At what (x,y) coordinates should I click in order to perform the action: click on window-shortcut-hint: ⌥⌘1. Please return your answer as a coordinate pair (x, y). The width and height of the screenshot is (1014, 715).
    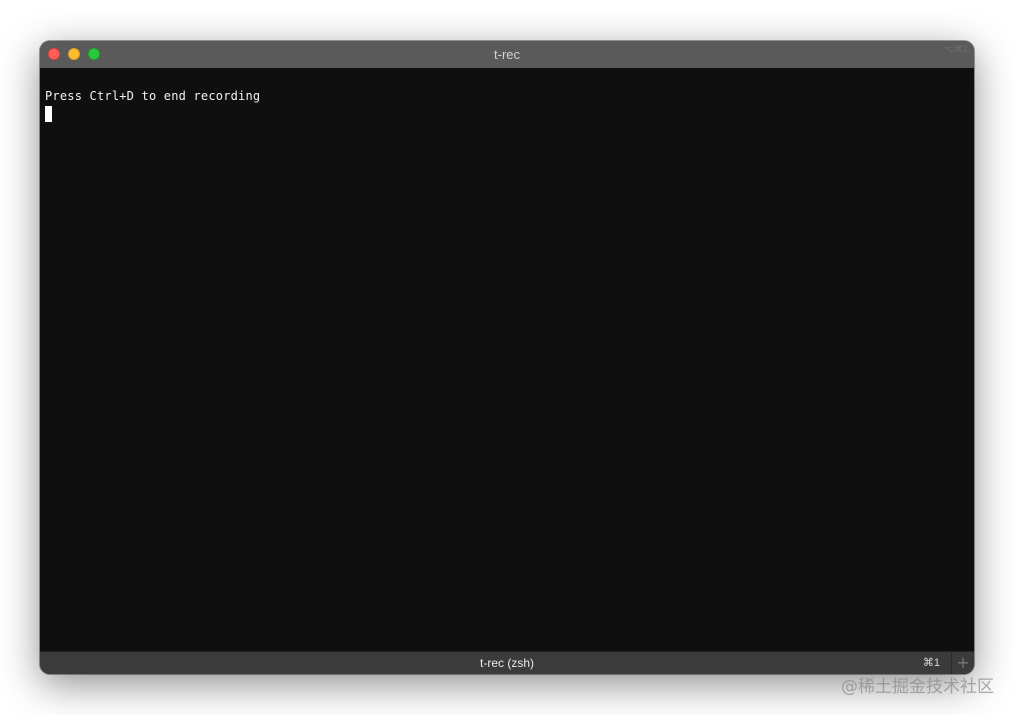
    Looking at the image, I should click on (955, 49).